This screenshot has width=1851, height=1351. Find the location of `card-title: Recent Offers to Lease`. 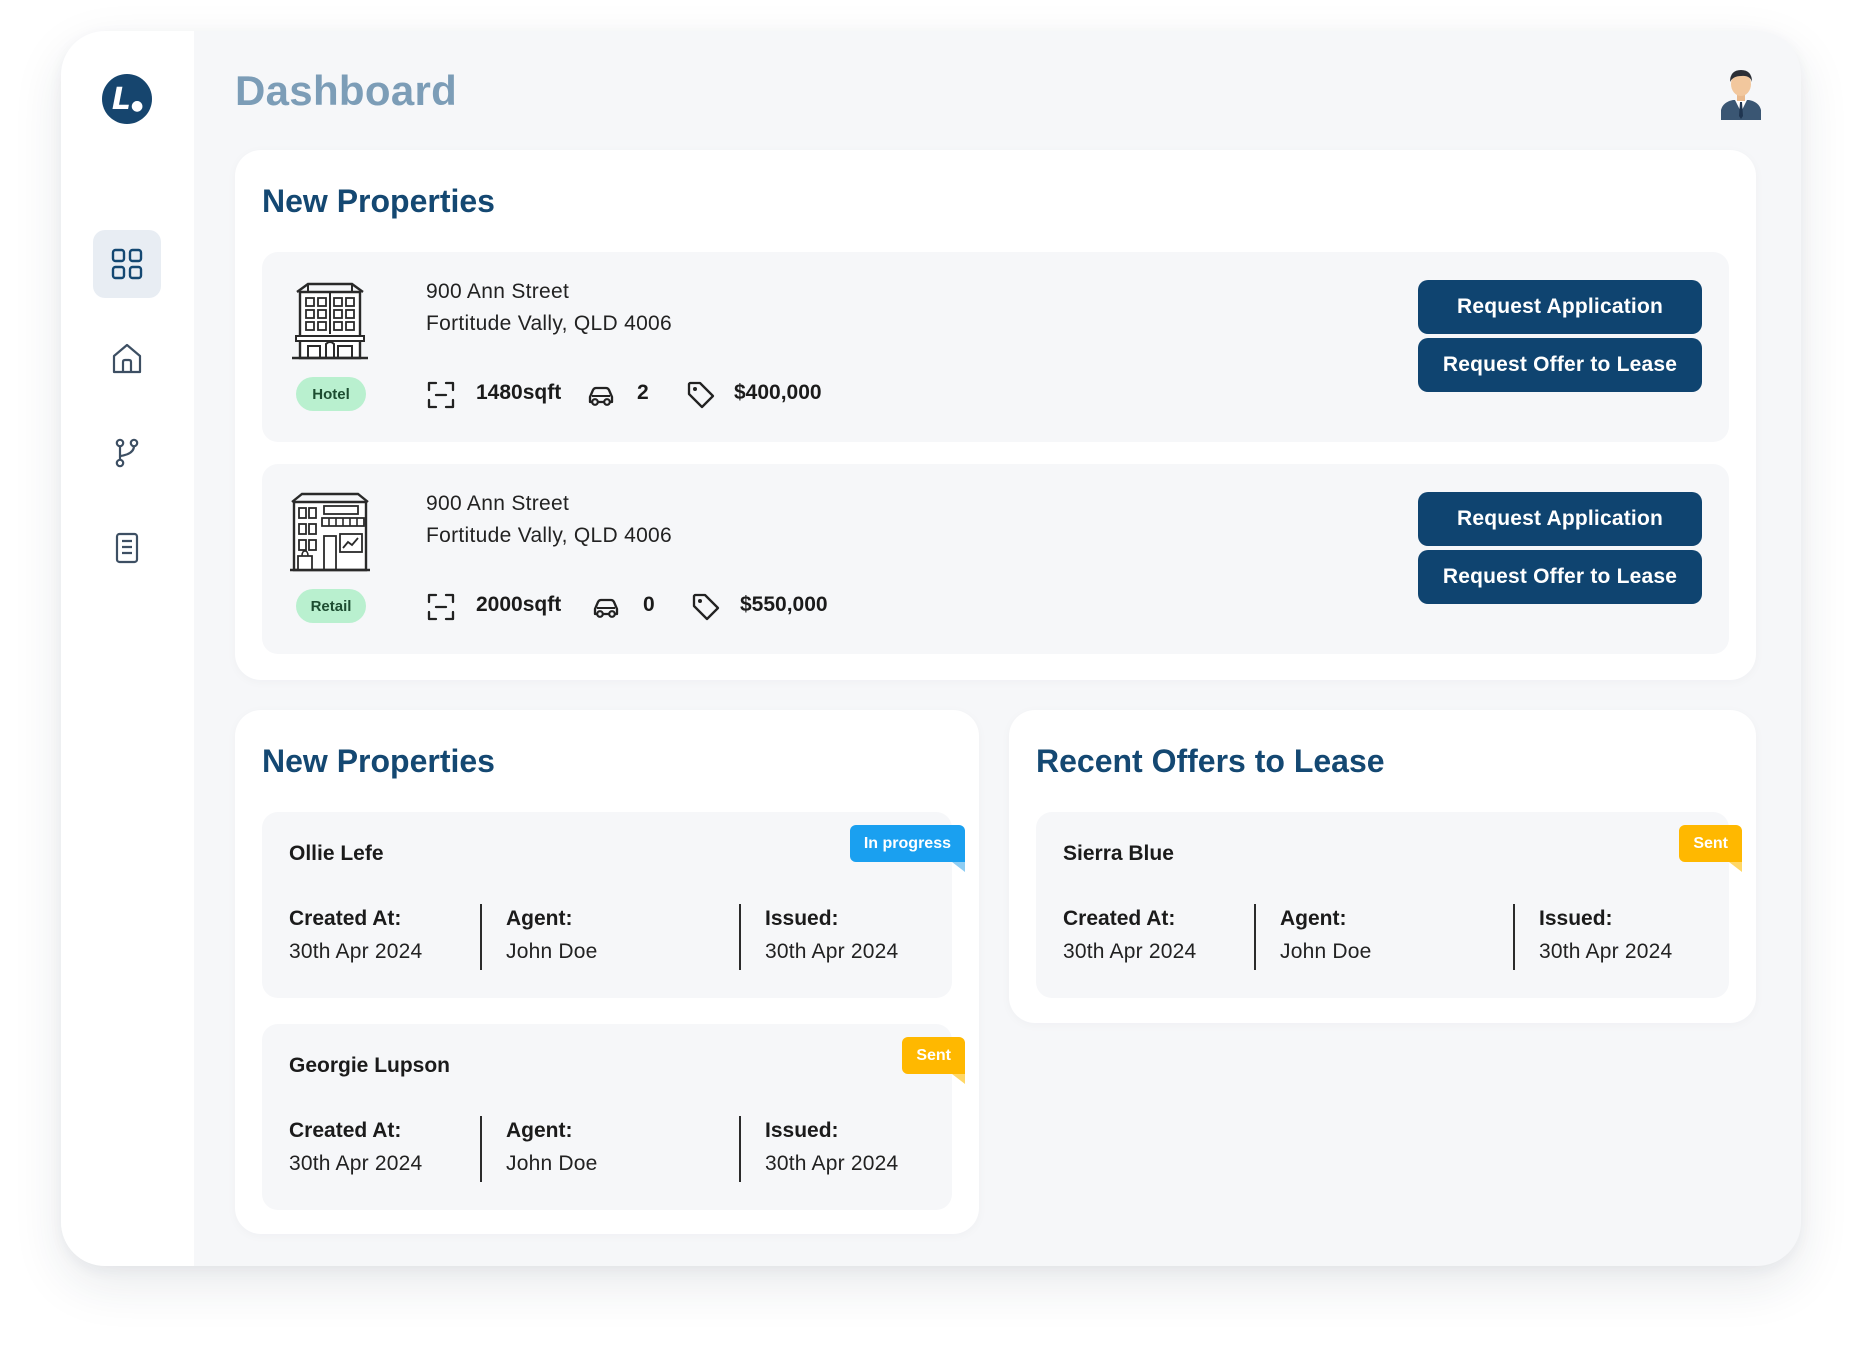

card-title: Recent Offers to Lease is located at coordinates (1210, 761).